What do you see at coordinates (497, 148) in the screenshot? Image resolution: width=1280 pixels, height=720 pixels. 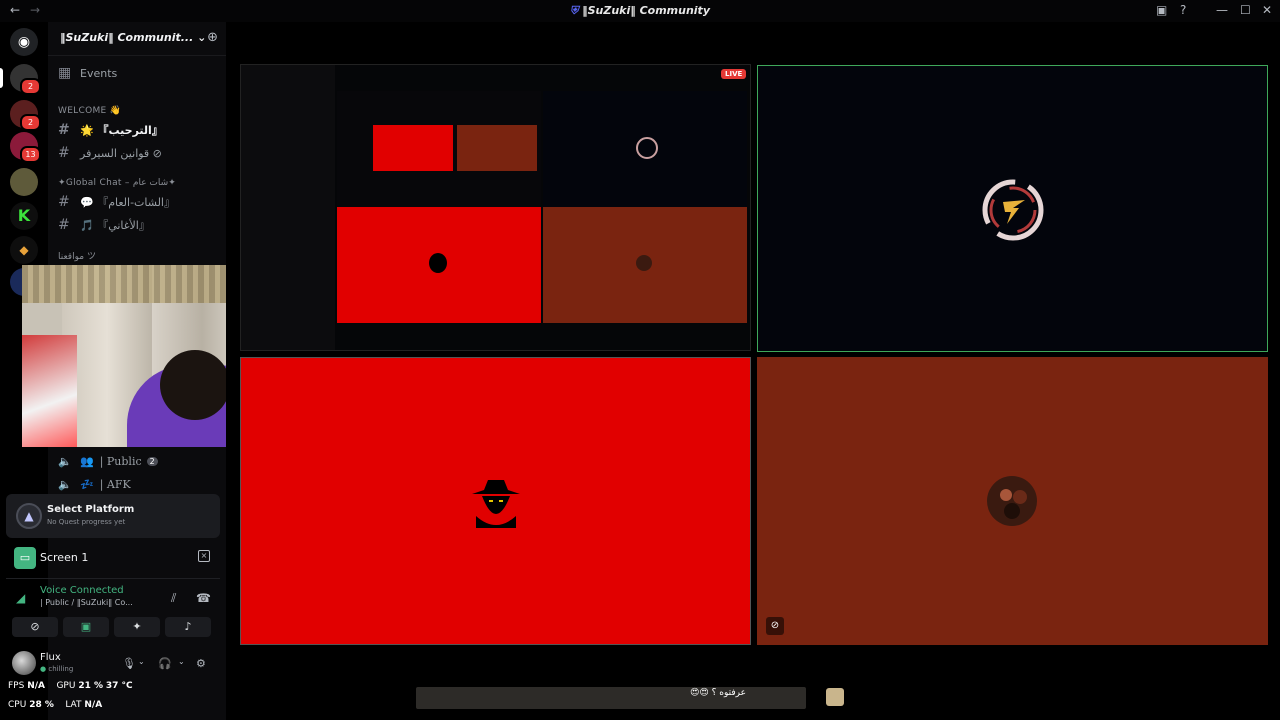 I see `nested-brown-tile` at bounding box center [497, 148].